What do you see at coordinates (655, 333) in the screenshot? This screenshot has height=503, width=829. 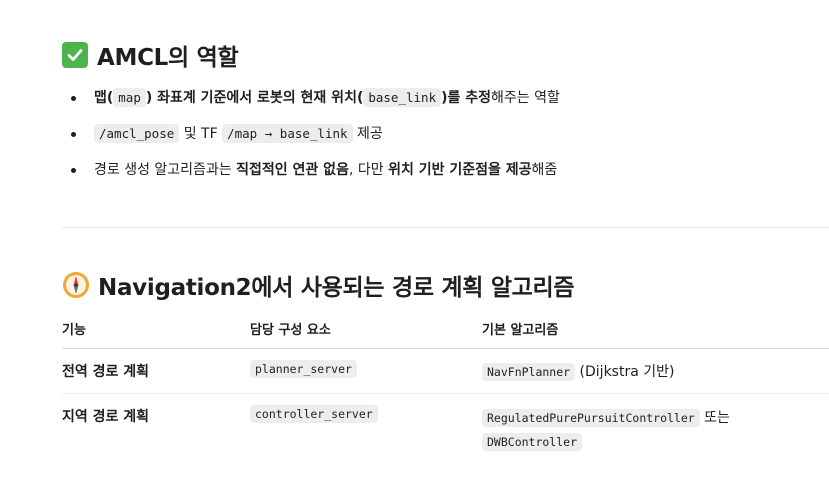 I see `table-header: 기본 알고리즘` at bounding box center [655, 333].